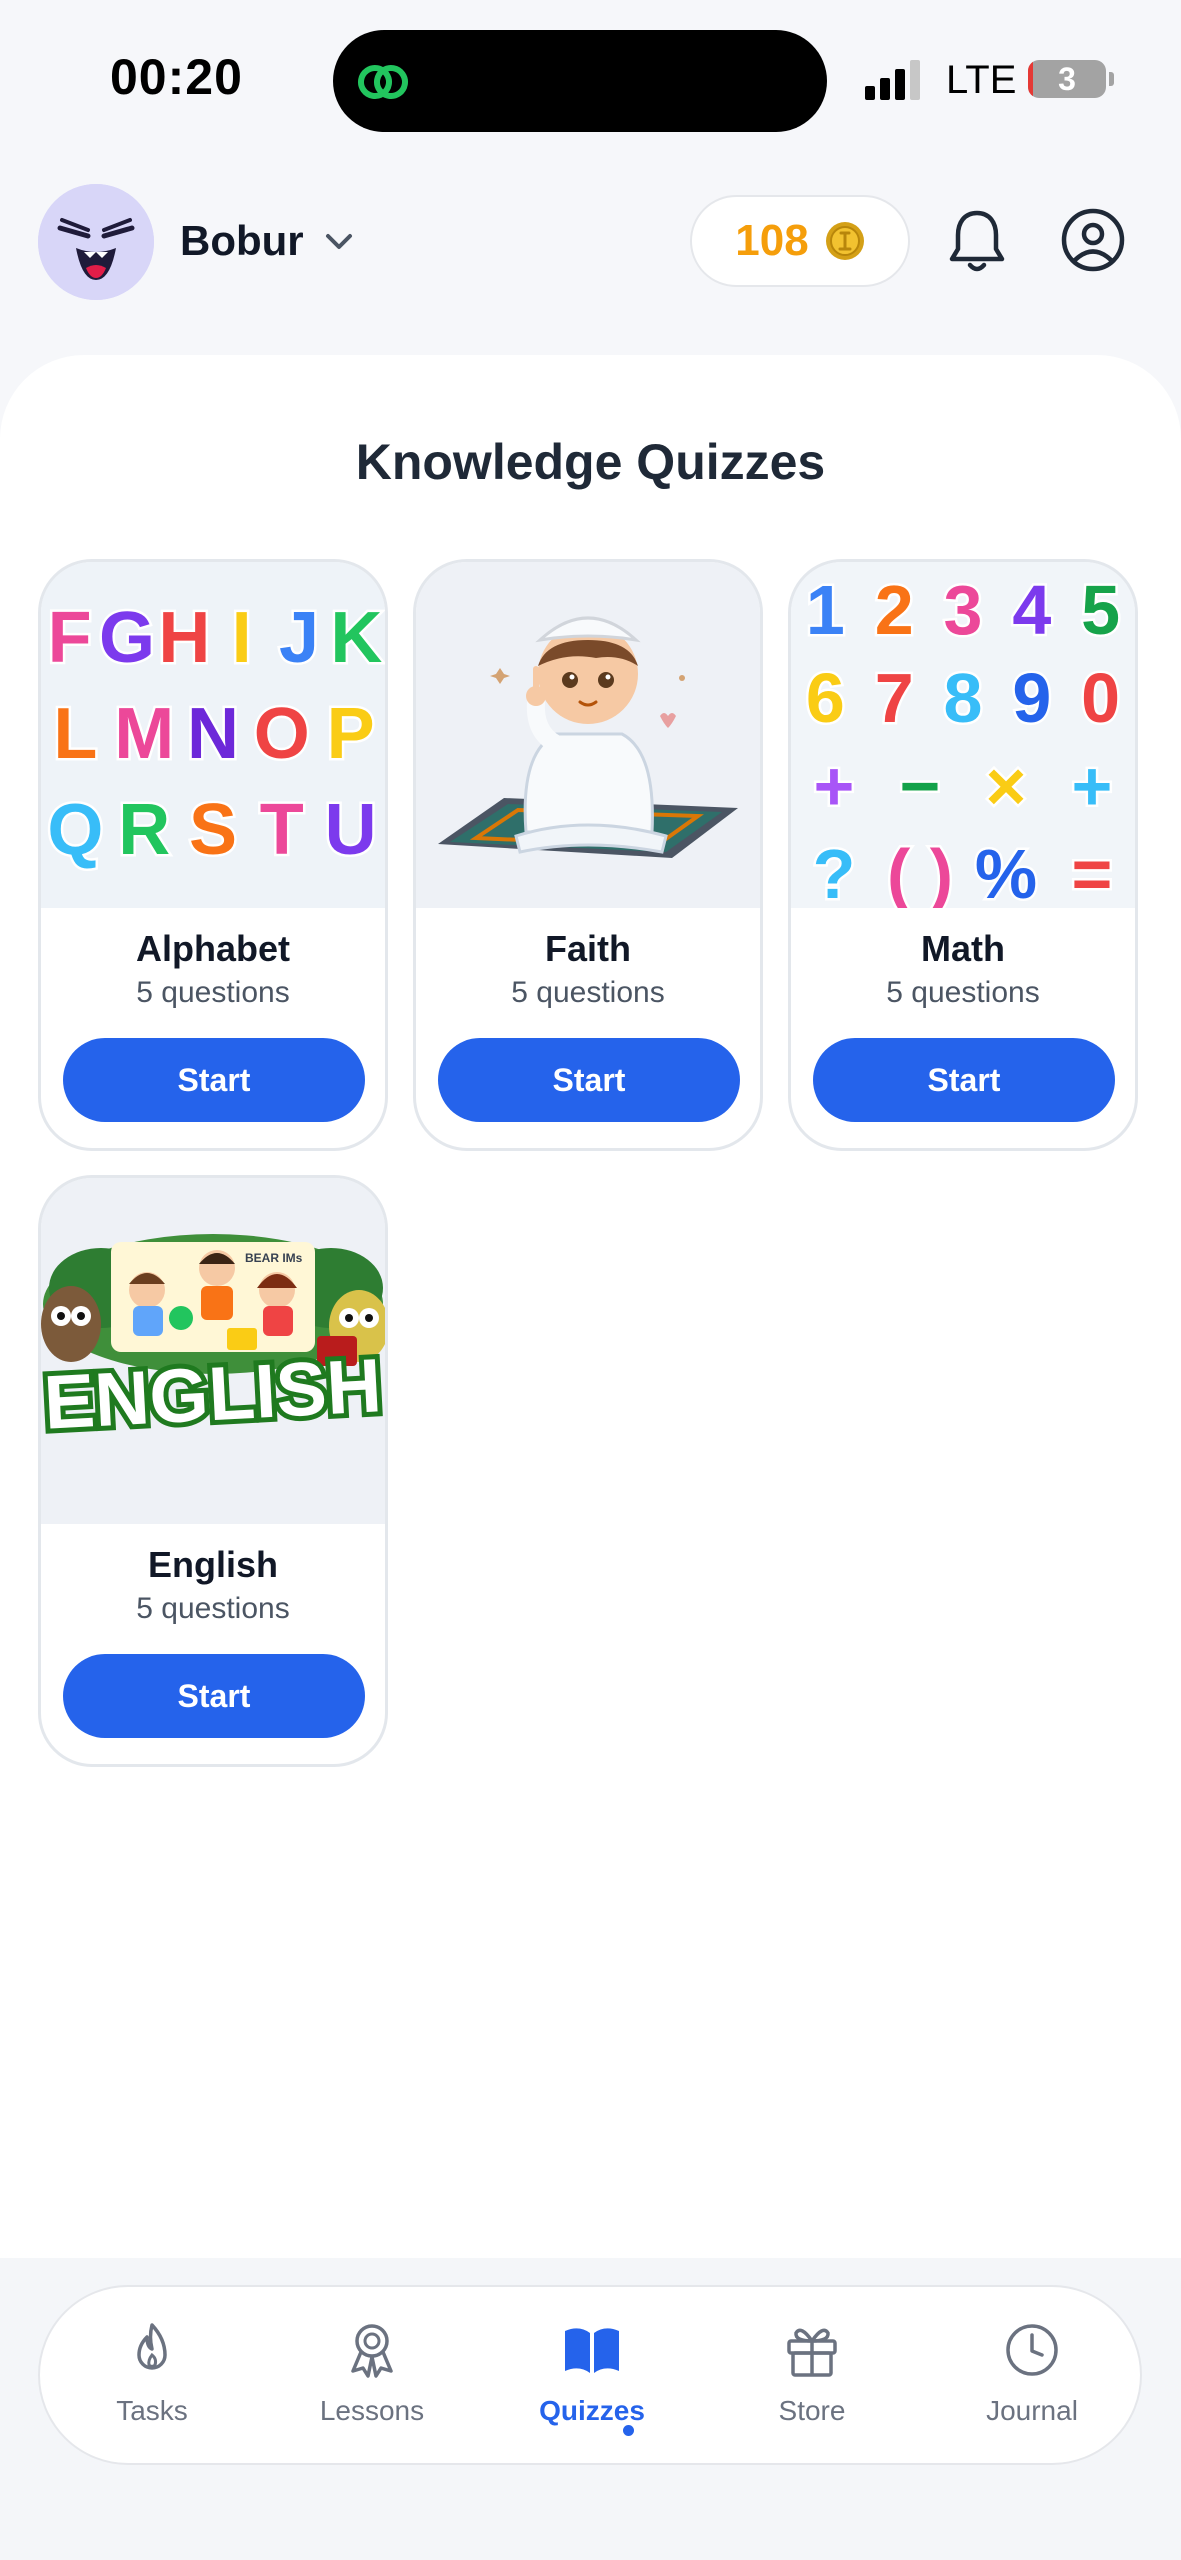  I want to click on boy-praying-illustration, so click(588, 737).